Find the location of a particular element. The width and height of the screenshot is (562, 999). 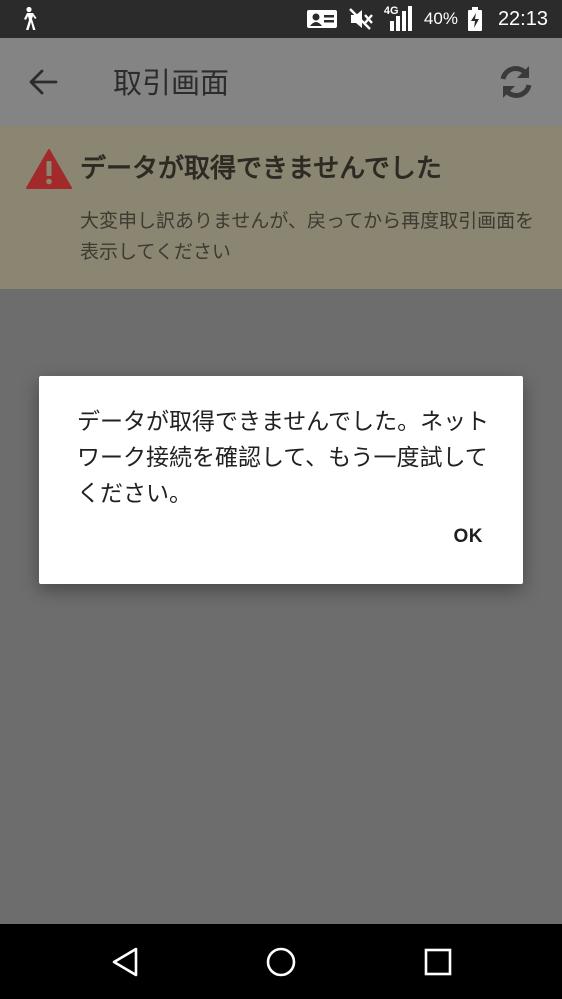

nav-back-icon is located at coordinates (125, 962).